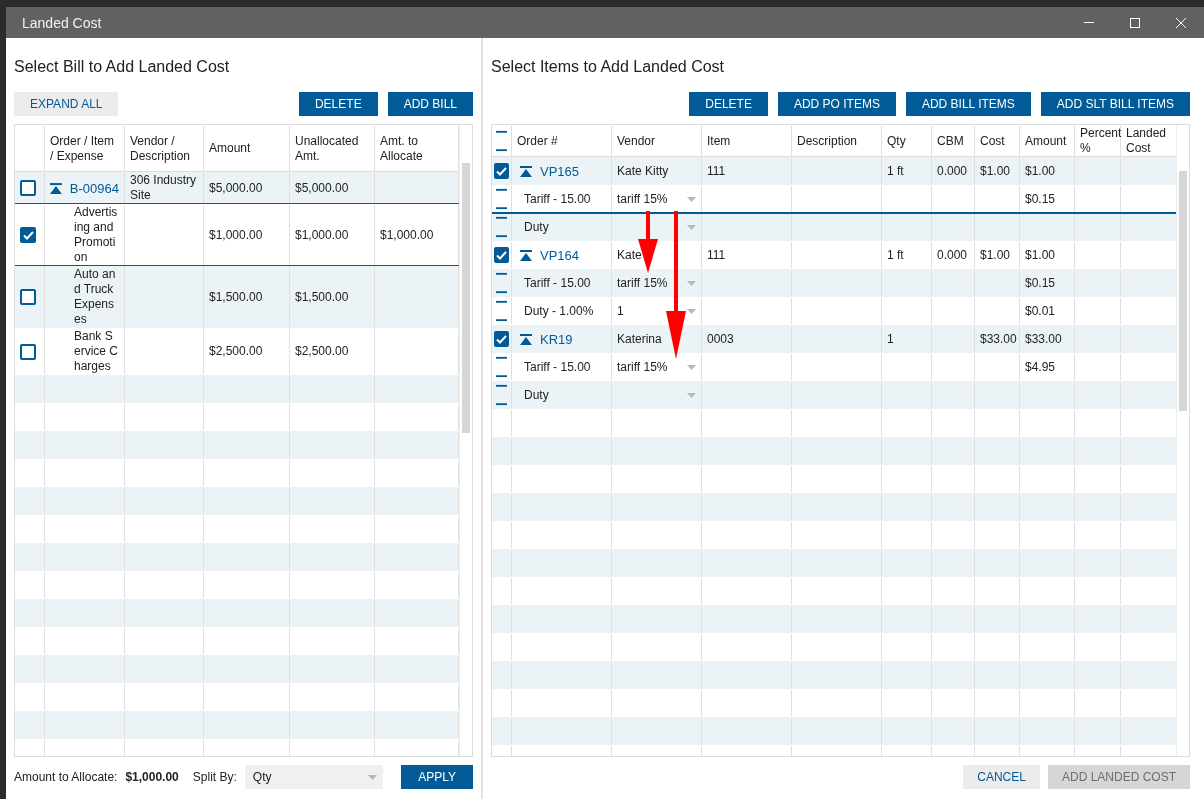  I want to click on split-dropdown: Qty, so click(314, 777).